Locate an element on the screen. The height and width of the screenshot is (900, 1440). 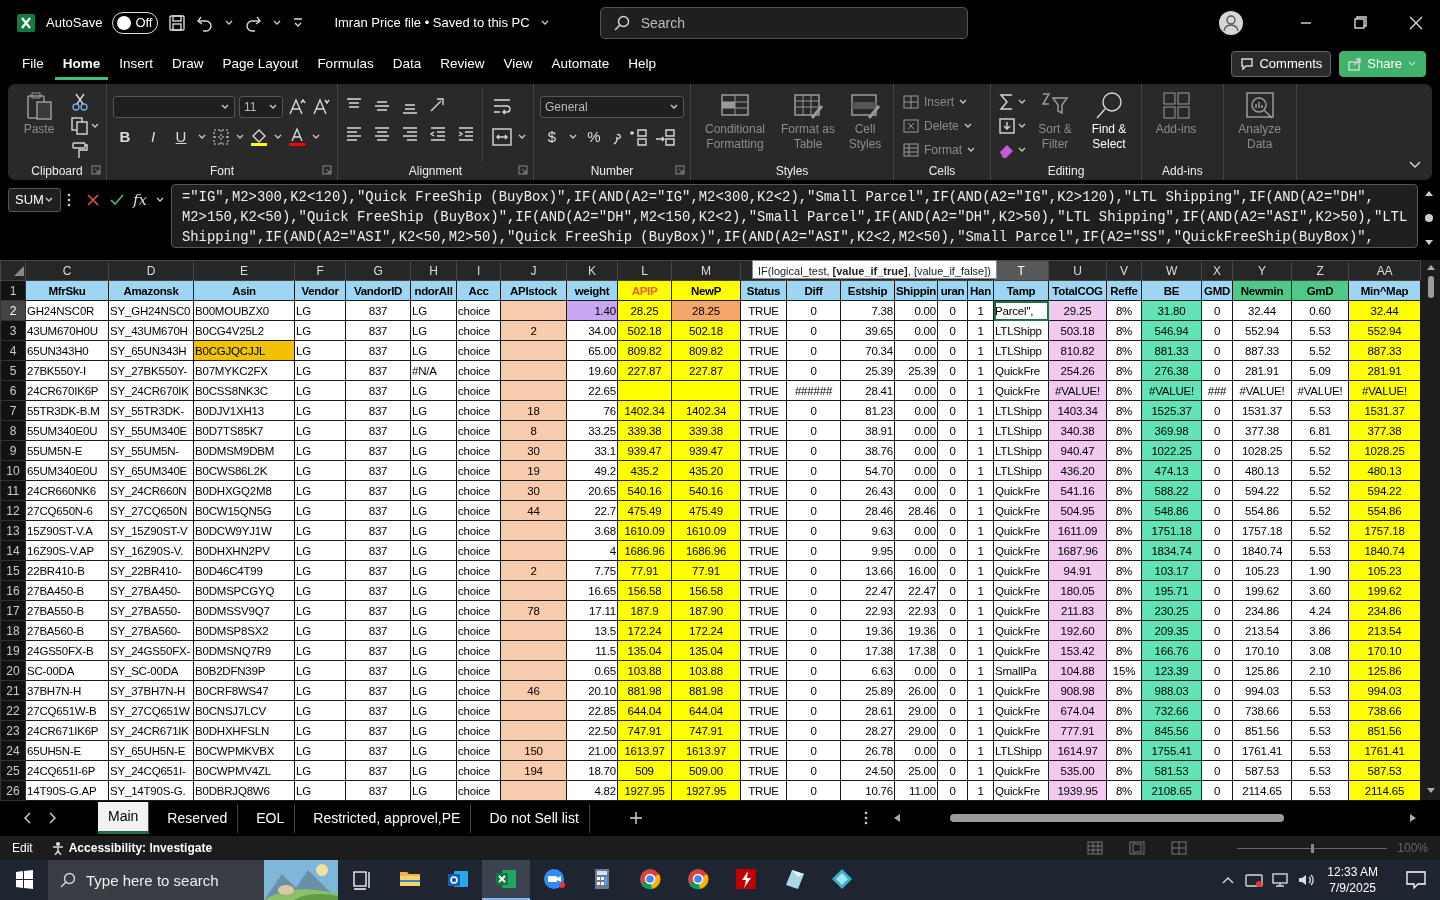
decrease-decimal-icon is located at coordinates (665, 137).